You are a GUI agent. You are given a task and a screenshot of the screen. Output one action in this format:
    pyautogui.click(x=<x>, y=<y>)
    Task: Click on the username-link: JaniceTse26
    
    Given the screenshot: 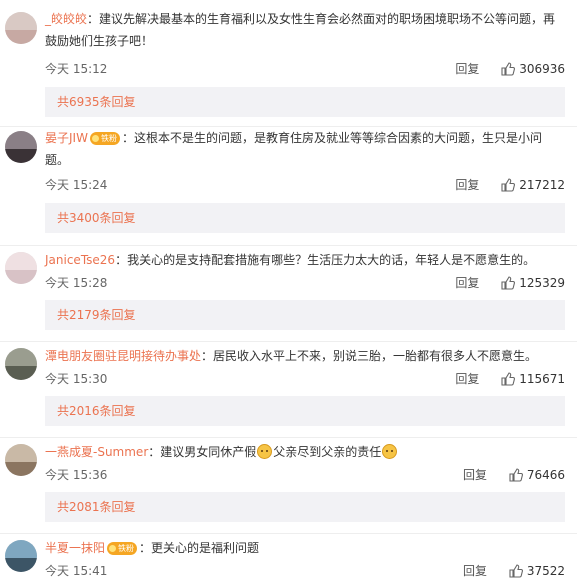 What is the action you would take?
    pyautogui.click(x=80, y=260)
    